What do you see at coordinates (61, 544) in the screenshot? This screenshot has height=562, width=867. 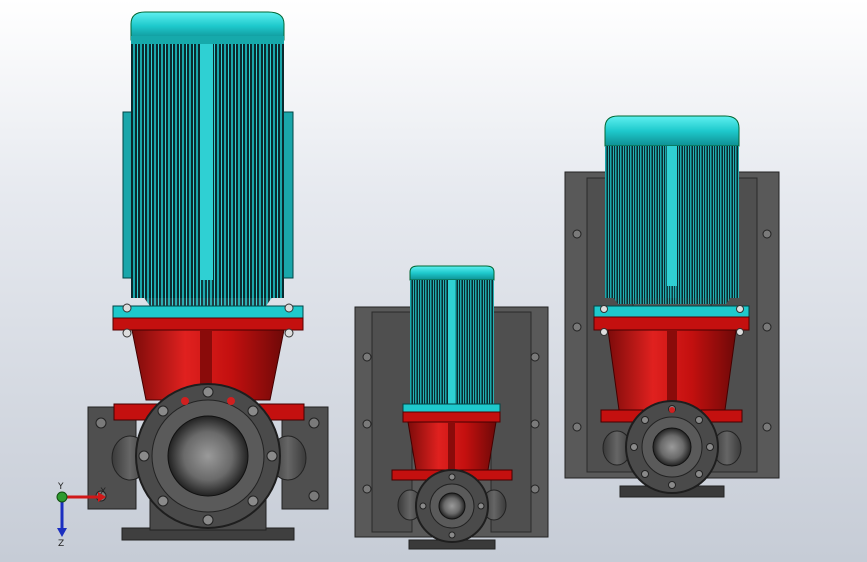 I see `triad-z-label: Z` at bounding box center [61, 544].